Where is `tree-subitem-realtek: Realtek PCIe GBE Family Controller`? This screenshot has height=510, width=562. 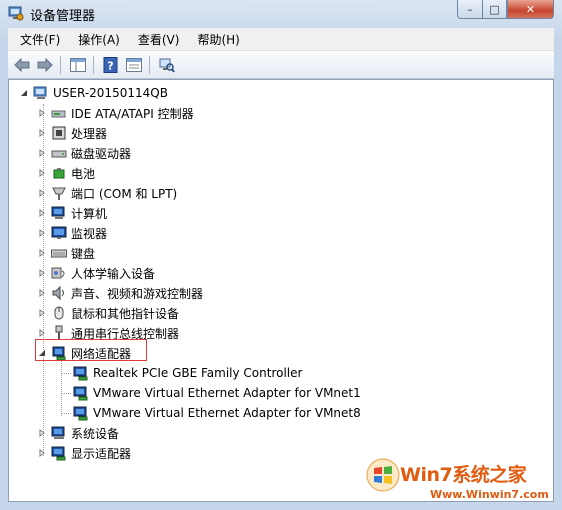 tree-subitem-realtek: Realtek PCIe GBE Family Controller is located at coordinates (187, 373).